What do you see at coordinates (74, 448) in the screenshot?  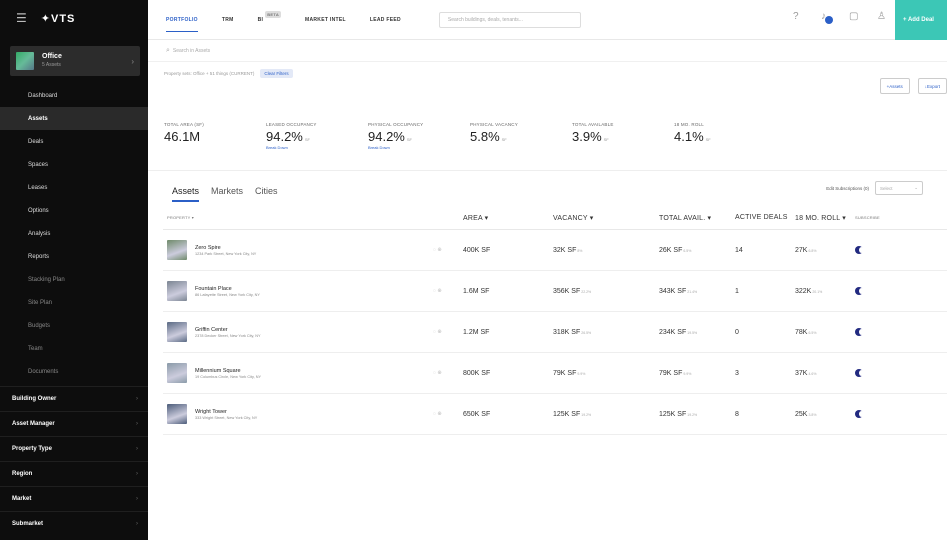 I see `filter-property-type: Property Type ›` at bounding box center [74, 448].